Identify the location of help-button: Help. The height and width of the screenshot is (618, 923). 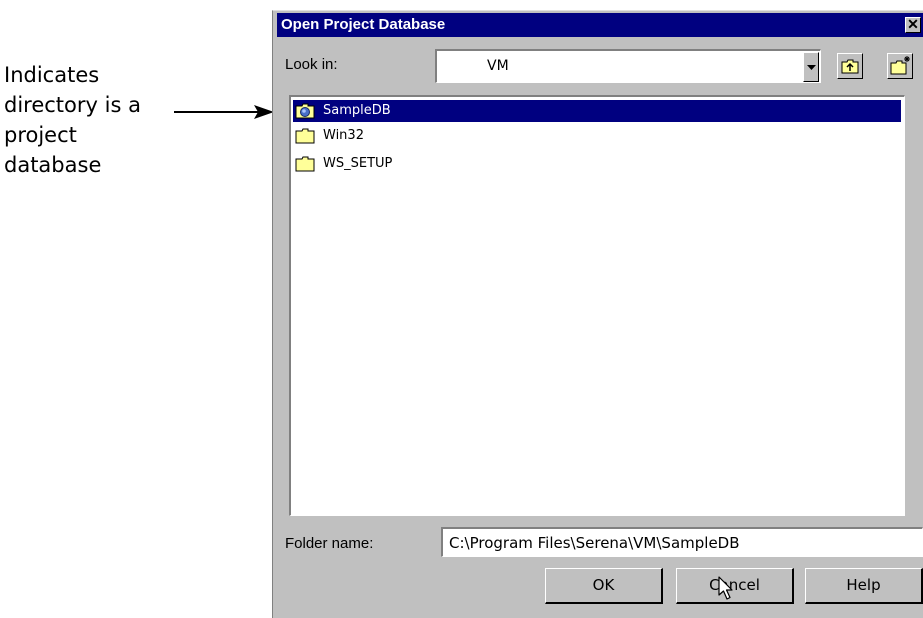
(864, 586).